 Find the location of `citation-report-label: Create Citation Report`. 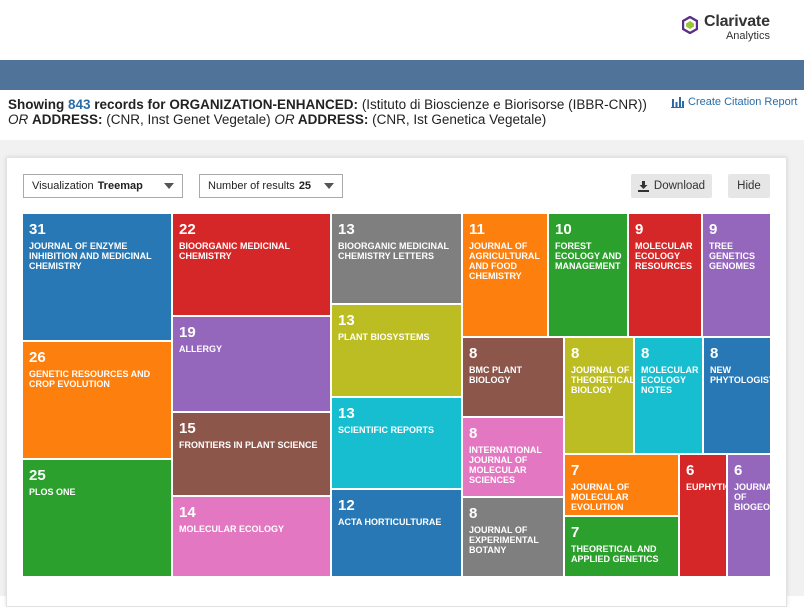

citation-report-label: Create Citation Report is located at coordinates (743, 102).